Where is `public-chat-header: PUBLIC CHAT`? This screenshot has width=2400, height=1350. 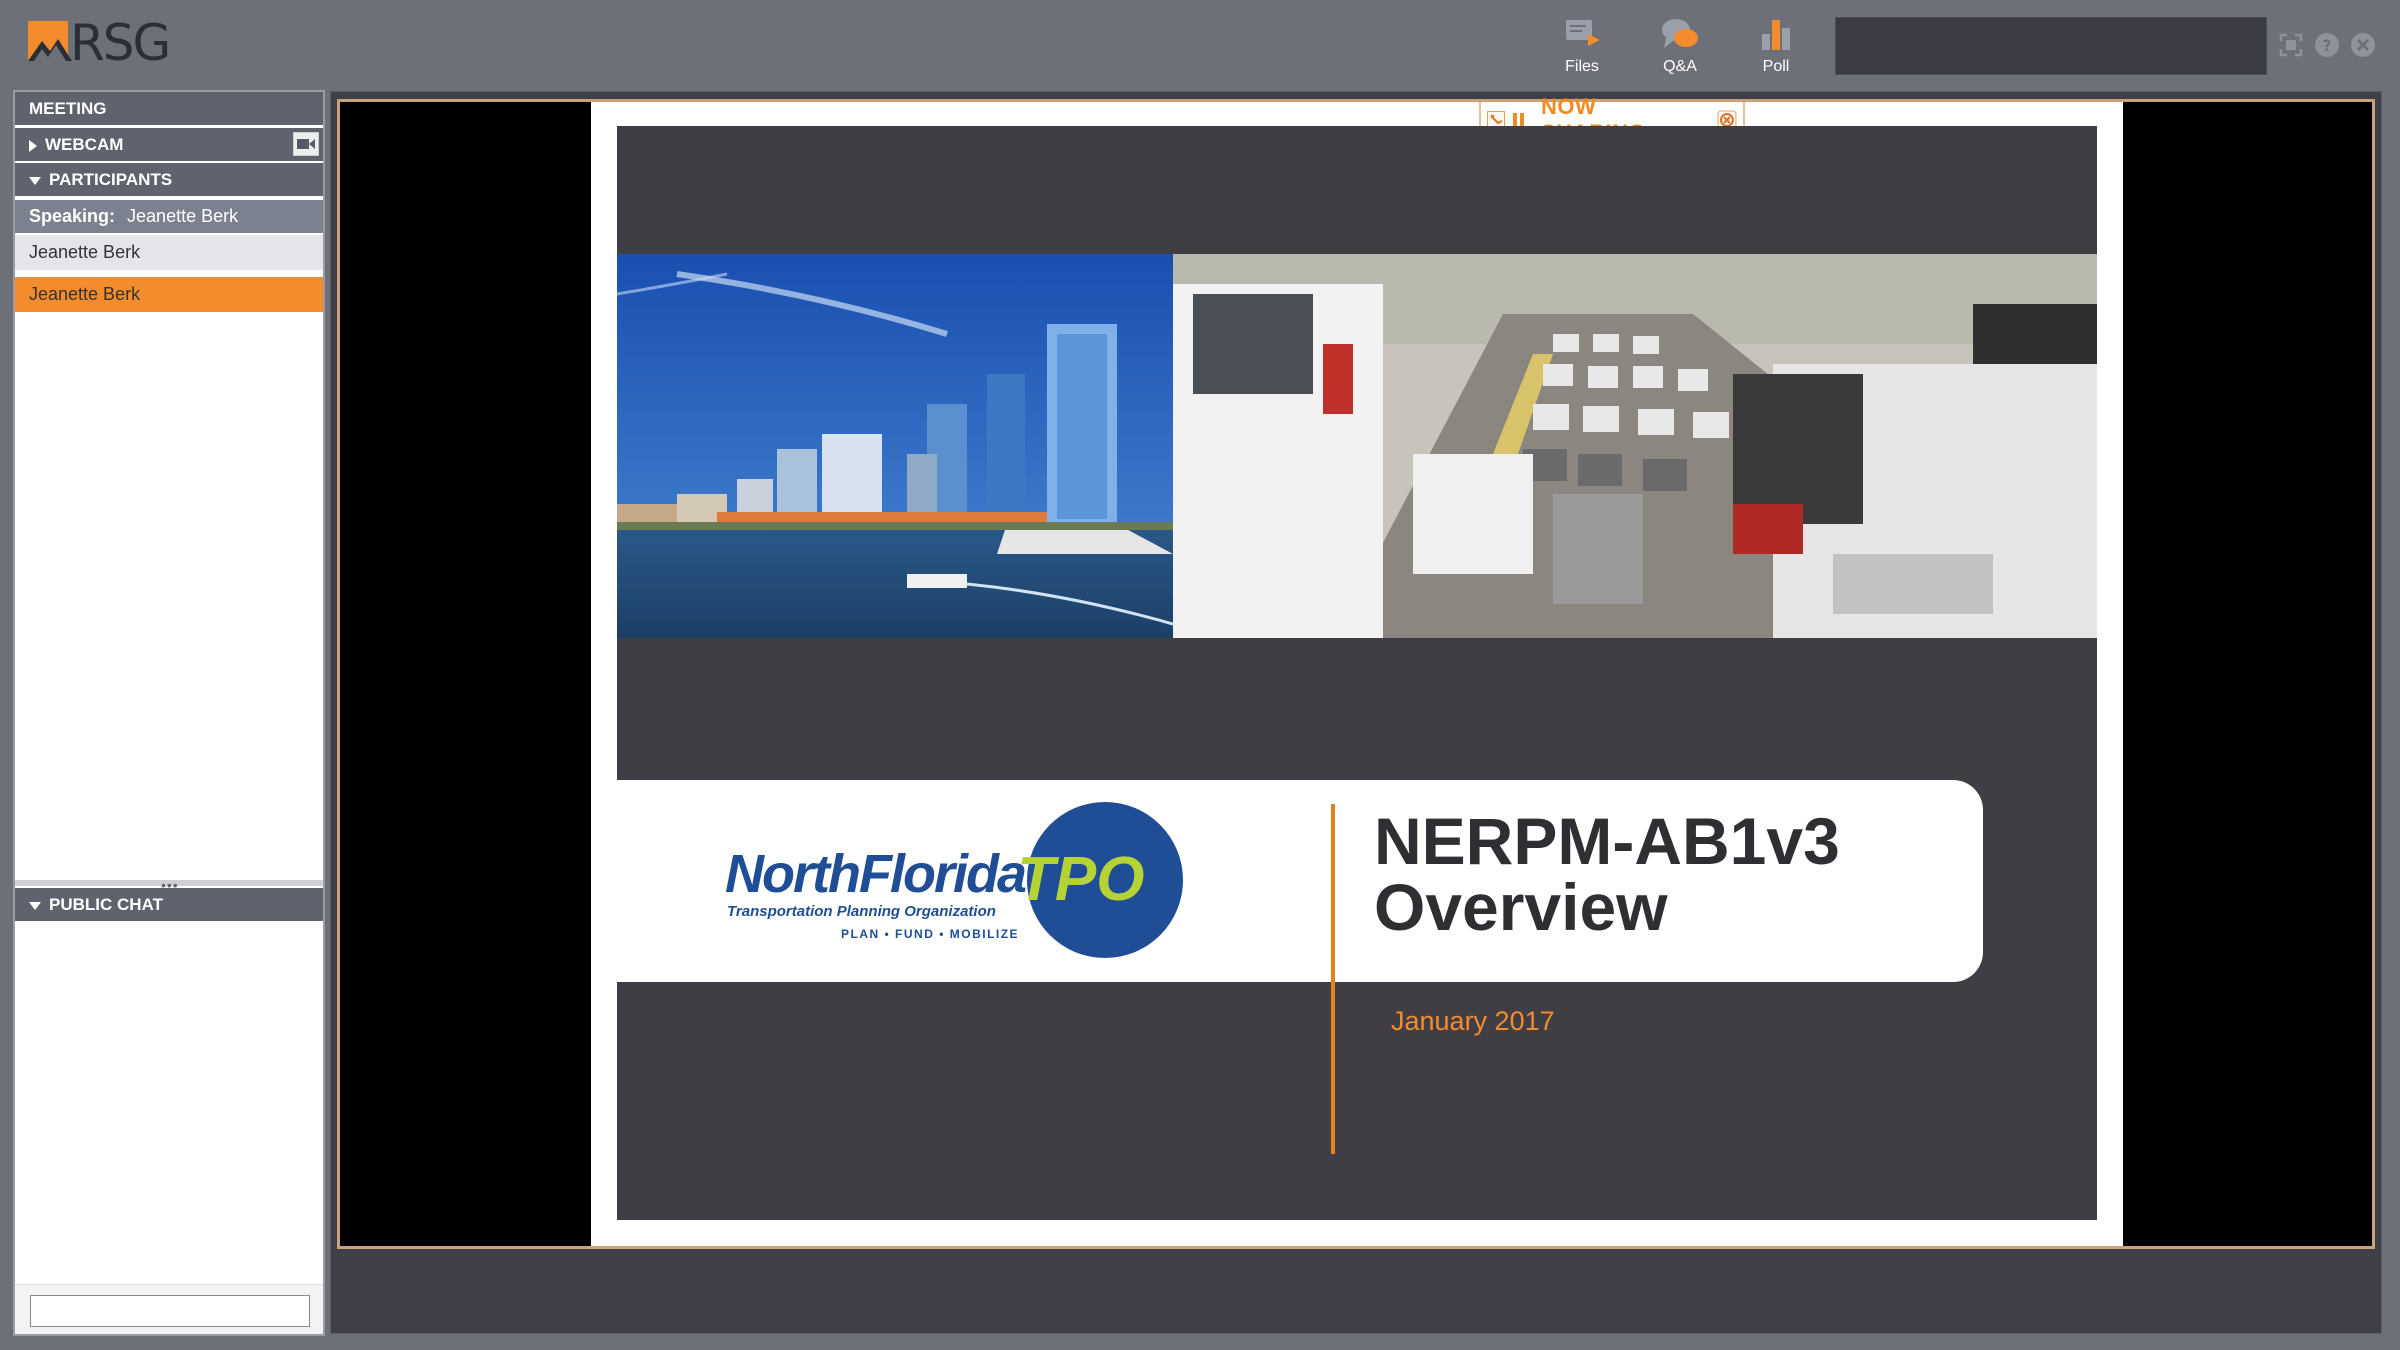
public-chat-header: PUBLIC CHAT is located at coordinates (169, 904).